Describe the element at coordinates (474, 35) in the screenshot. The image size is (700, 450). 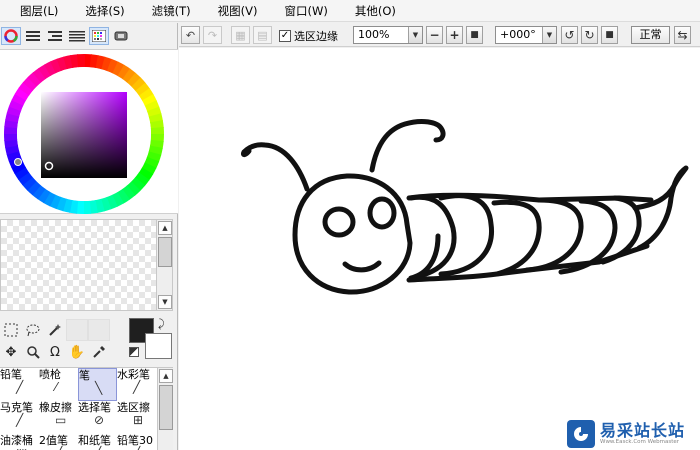
I see `zoom-reset-button: ■` at that location.